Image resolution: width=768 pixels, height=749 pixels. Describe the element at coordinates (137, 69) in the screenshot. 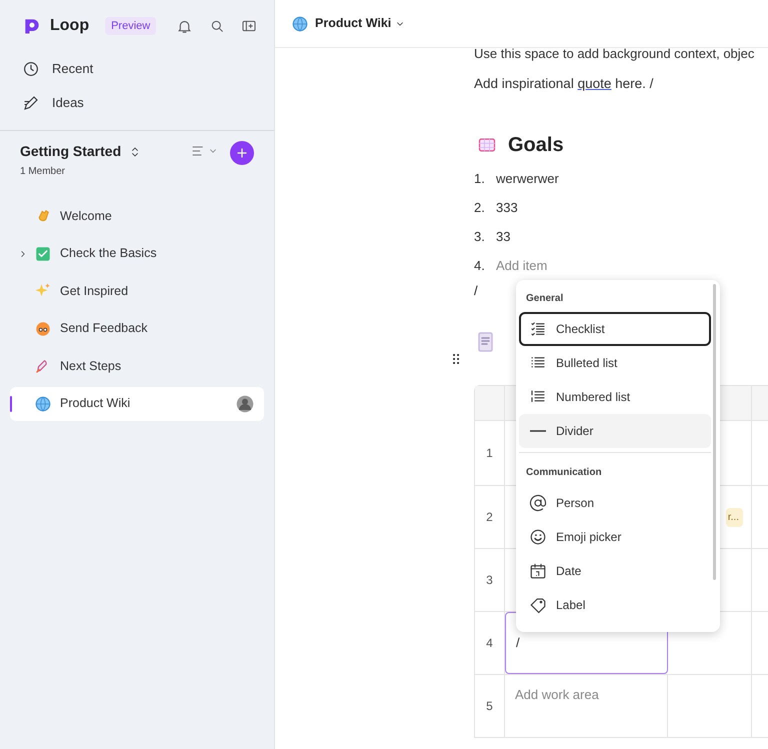

I see `nav-item: Recent` at that location.